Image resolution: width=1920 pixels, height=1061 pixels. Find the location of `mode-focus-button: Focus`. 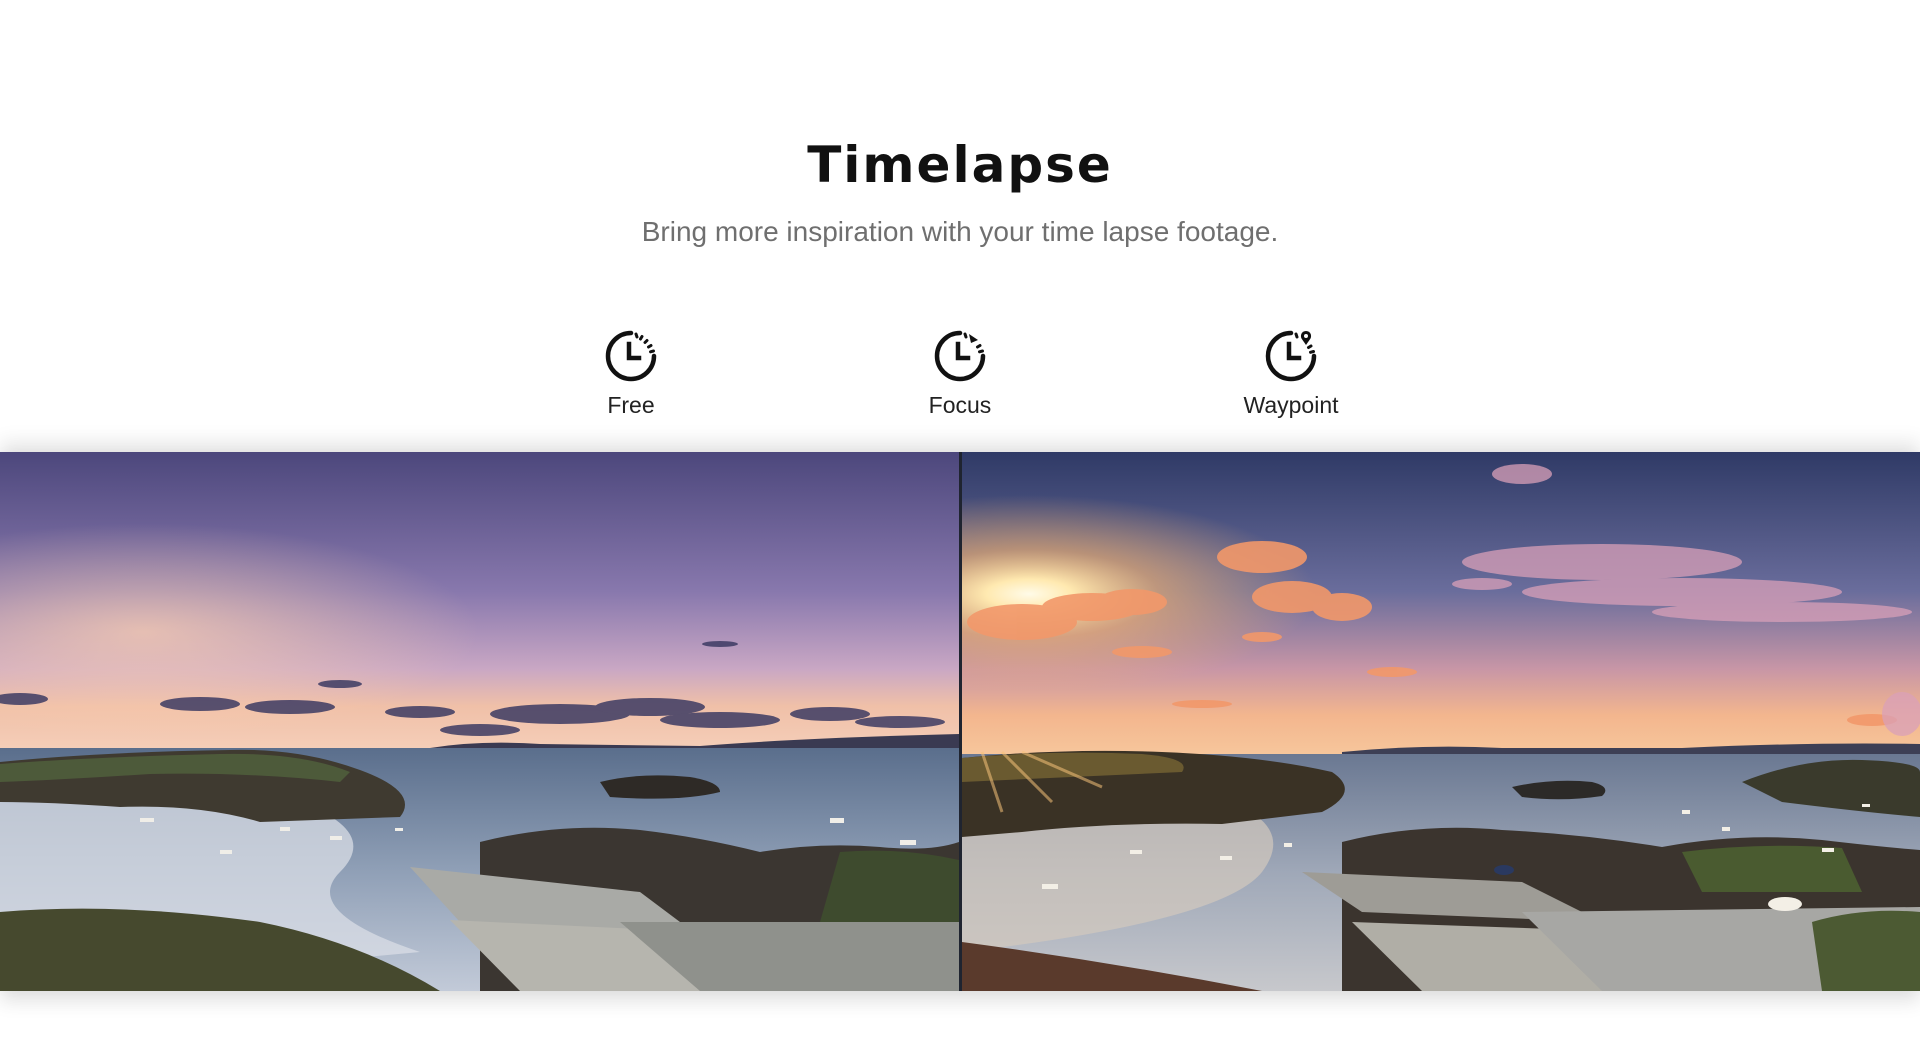

mode-focus-button: Focus is located at coordinates (960, 373).